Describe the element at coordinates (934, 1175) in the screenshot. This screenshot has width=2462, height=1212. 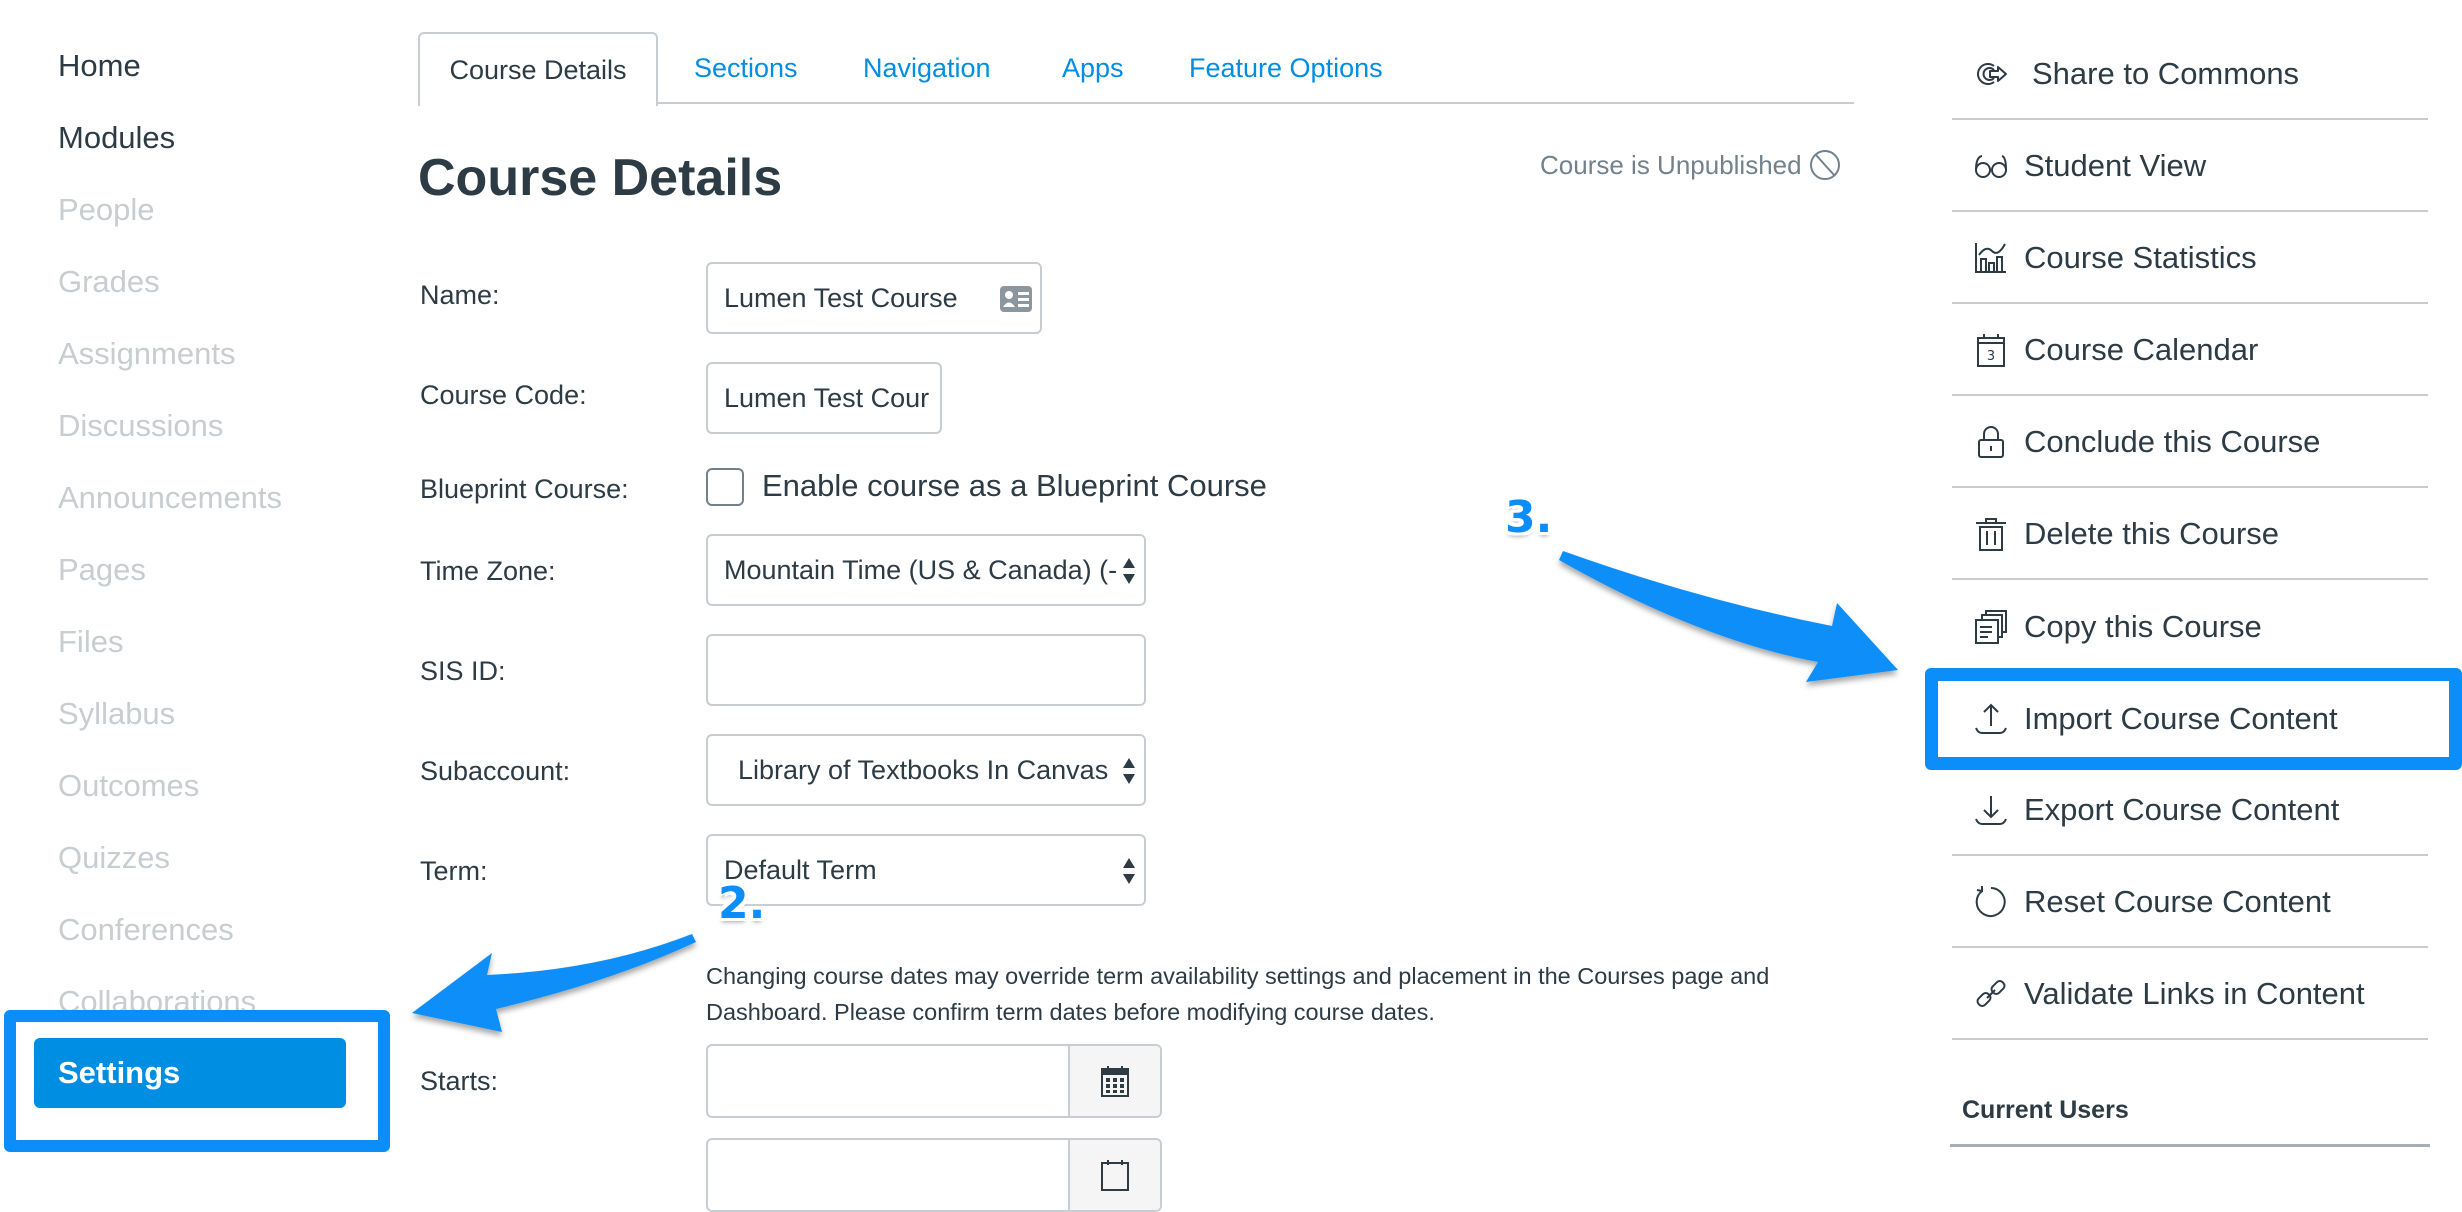
I see `end-date-input` at that location.